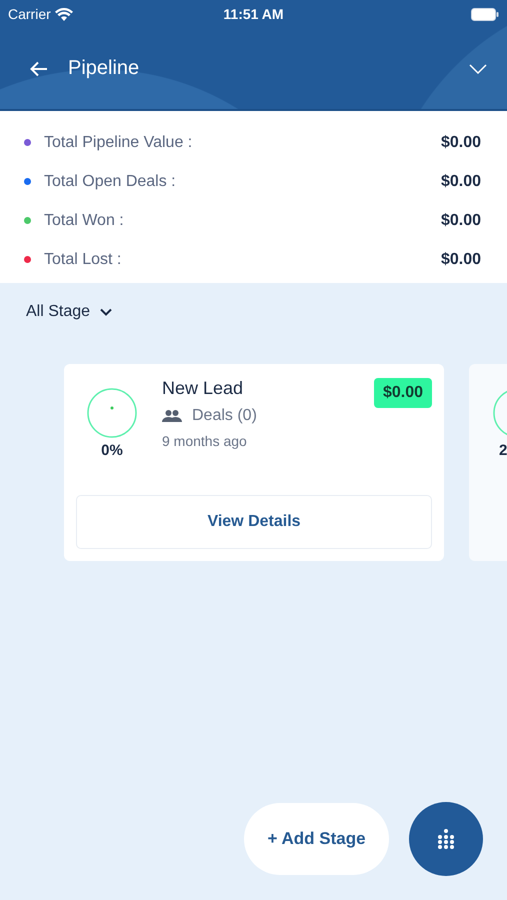 The height and width of the screenshot is (900, 507). What do you see at coordinates (205, 441) in the screenshot?
I see `stage-updated-time: 9 months ago` at bounding box center [205, 441].